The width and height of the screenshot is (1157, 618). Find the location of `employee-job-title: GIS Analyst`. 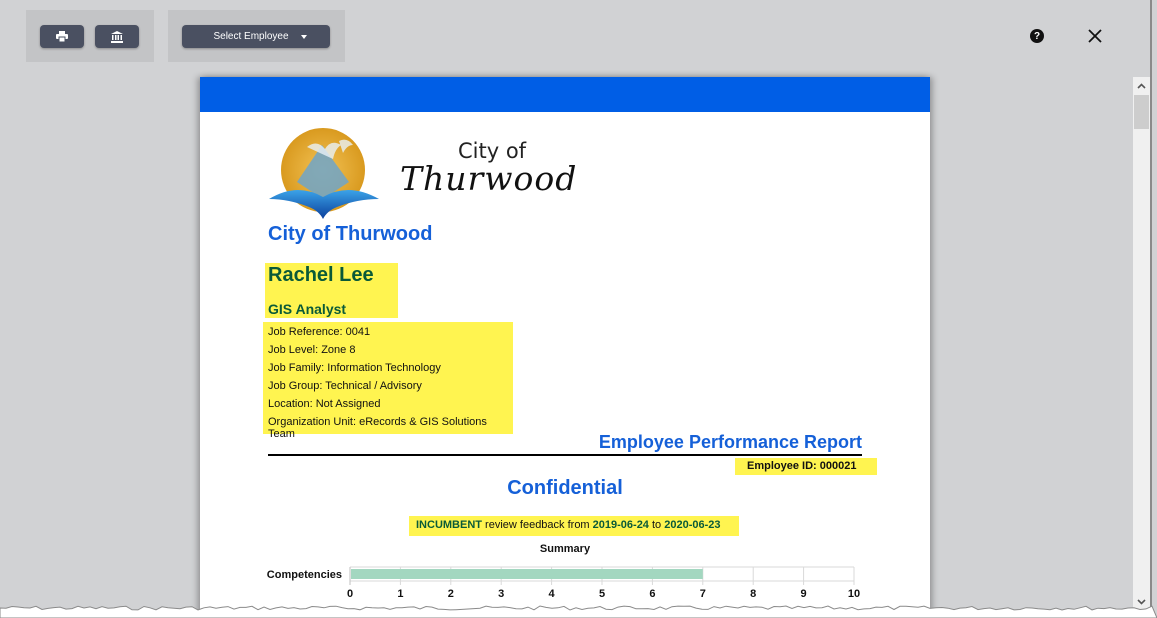

employee-job-title: GIS Analyst is located at coordinates (307, 309).